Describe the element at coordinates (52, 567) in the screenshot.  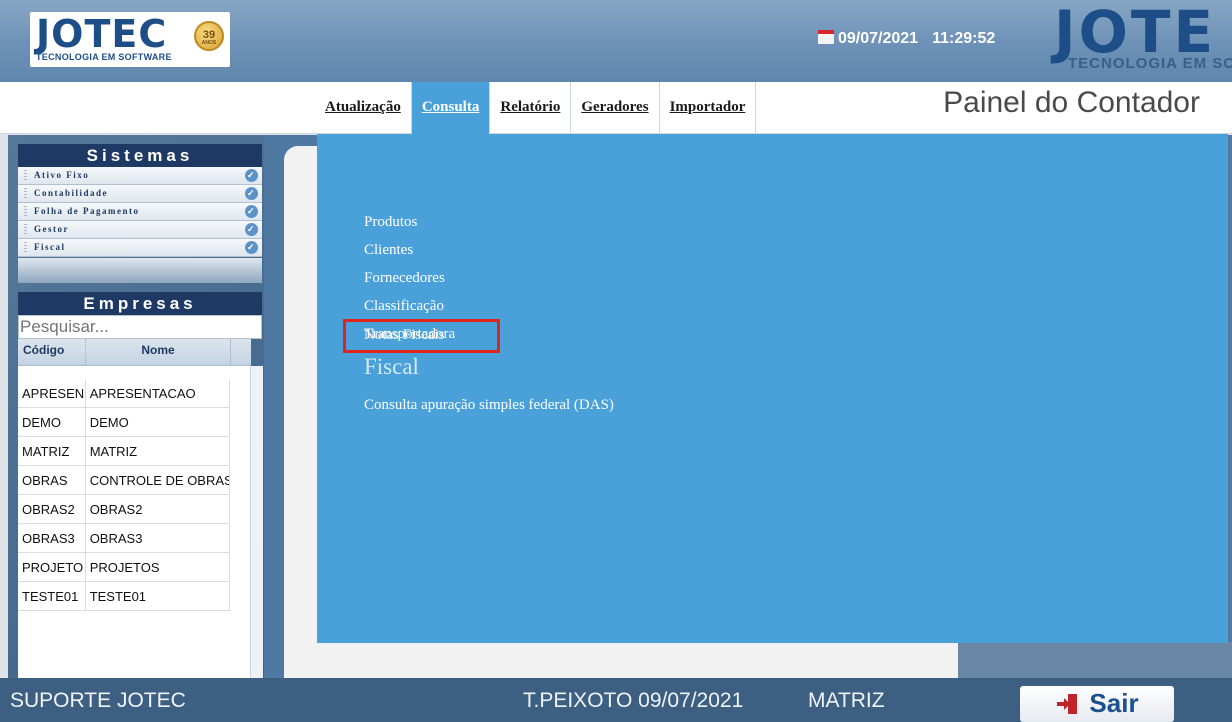
I see `cell-codigo: PROJETO` at that location.